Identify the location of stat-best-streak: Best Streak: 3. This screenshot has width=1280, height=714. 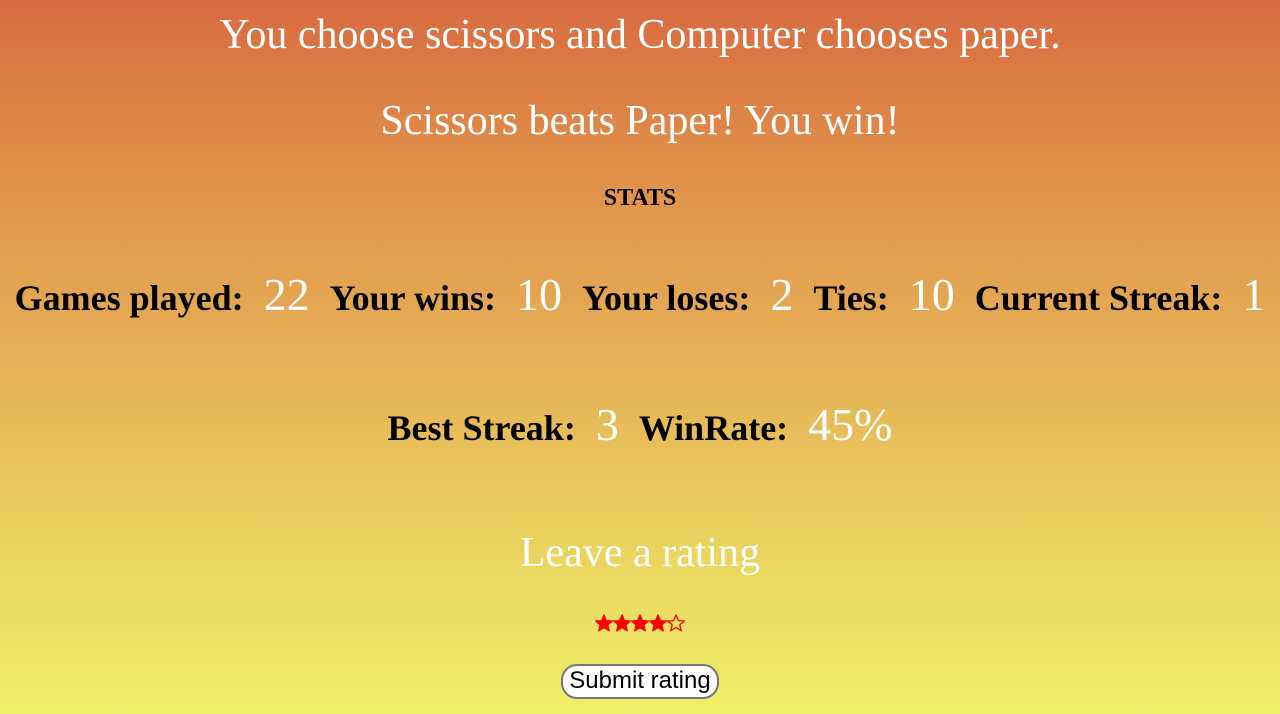
(503, 424).